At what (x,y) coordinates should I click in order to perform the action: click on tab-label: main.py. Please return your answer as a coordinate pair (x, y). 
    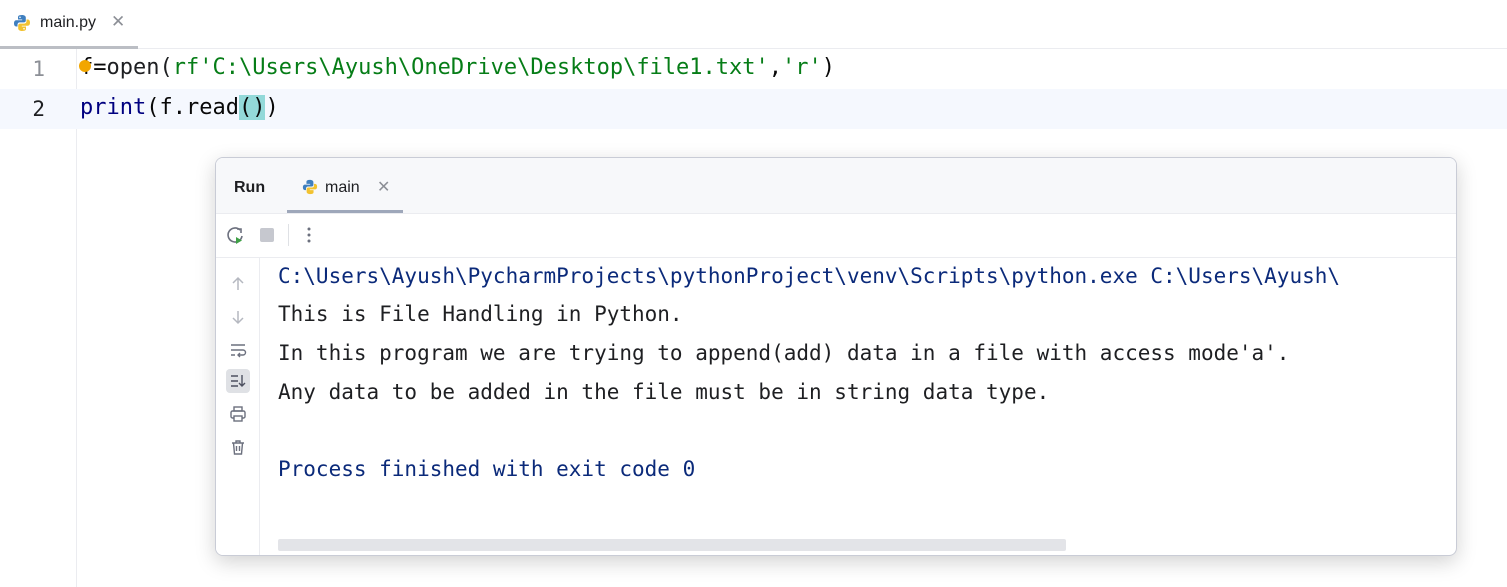
    Looking at the image, I should click on (68, 22).